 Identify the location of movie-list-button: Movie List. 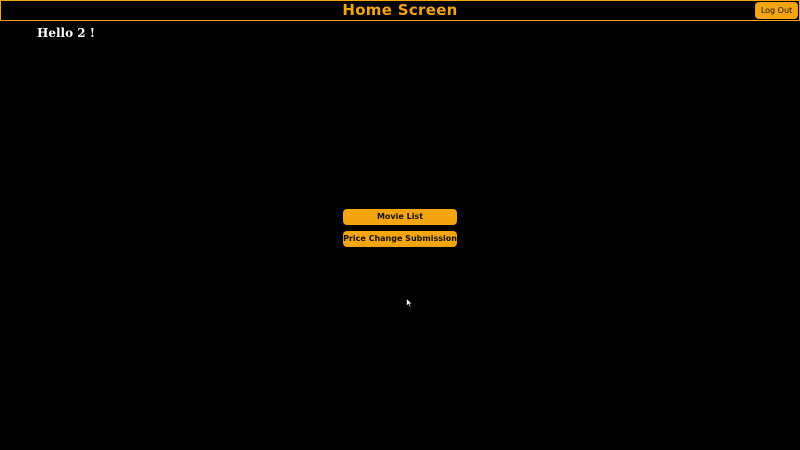
(400, 217).